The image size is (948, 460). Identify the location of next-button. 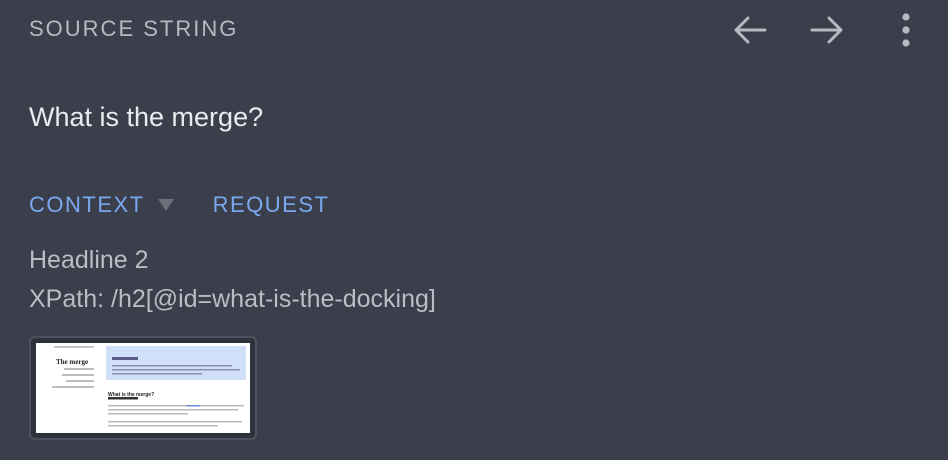
(827, 30).